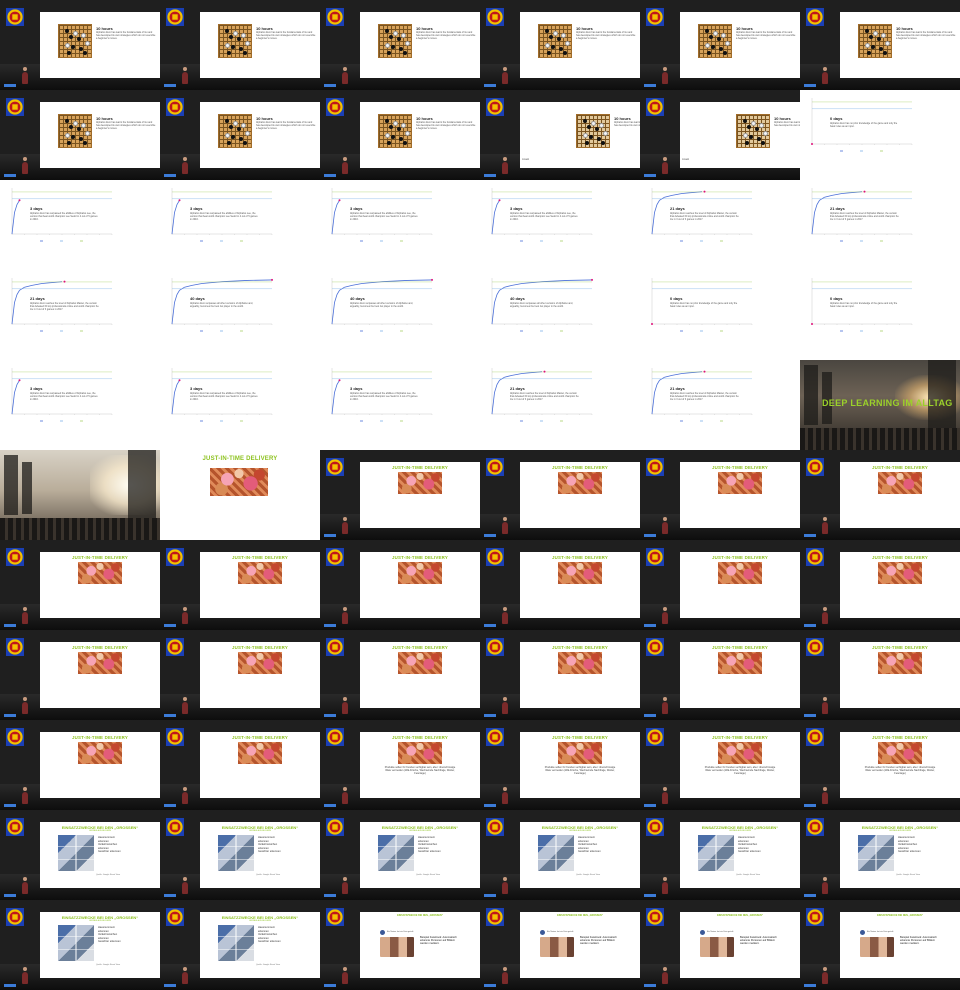  Describe the element at coordinates (811, 395) in the screenshot. I see `building` at that location.